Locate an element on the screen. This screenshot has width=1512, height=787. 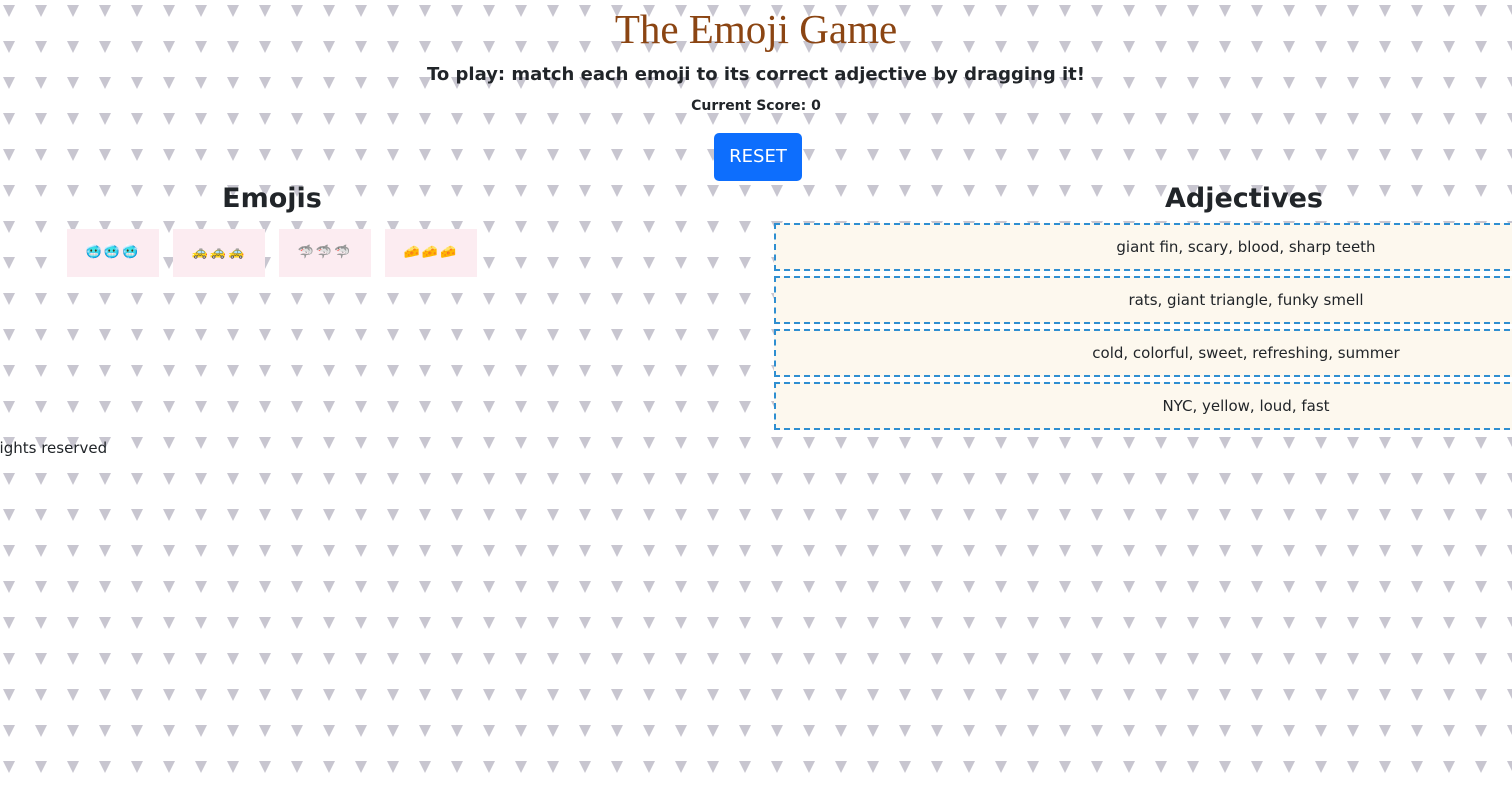
emoji-tile-cold-face: 🥶🥶🥶 is located at coordinates (113, 253).